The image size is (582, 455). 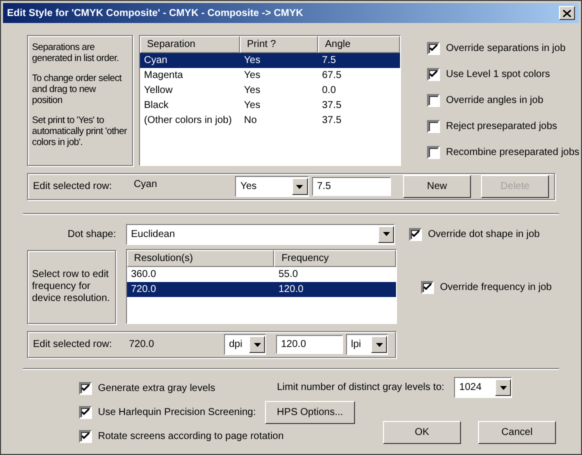 What do you see at coordinates (360, 388) in the screenshot?
I see `level-limit-label: Limit number of distinct gray levels to:` at bounding box center [360, 388].